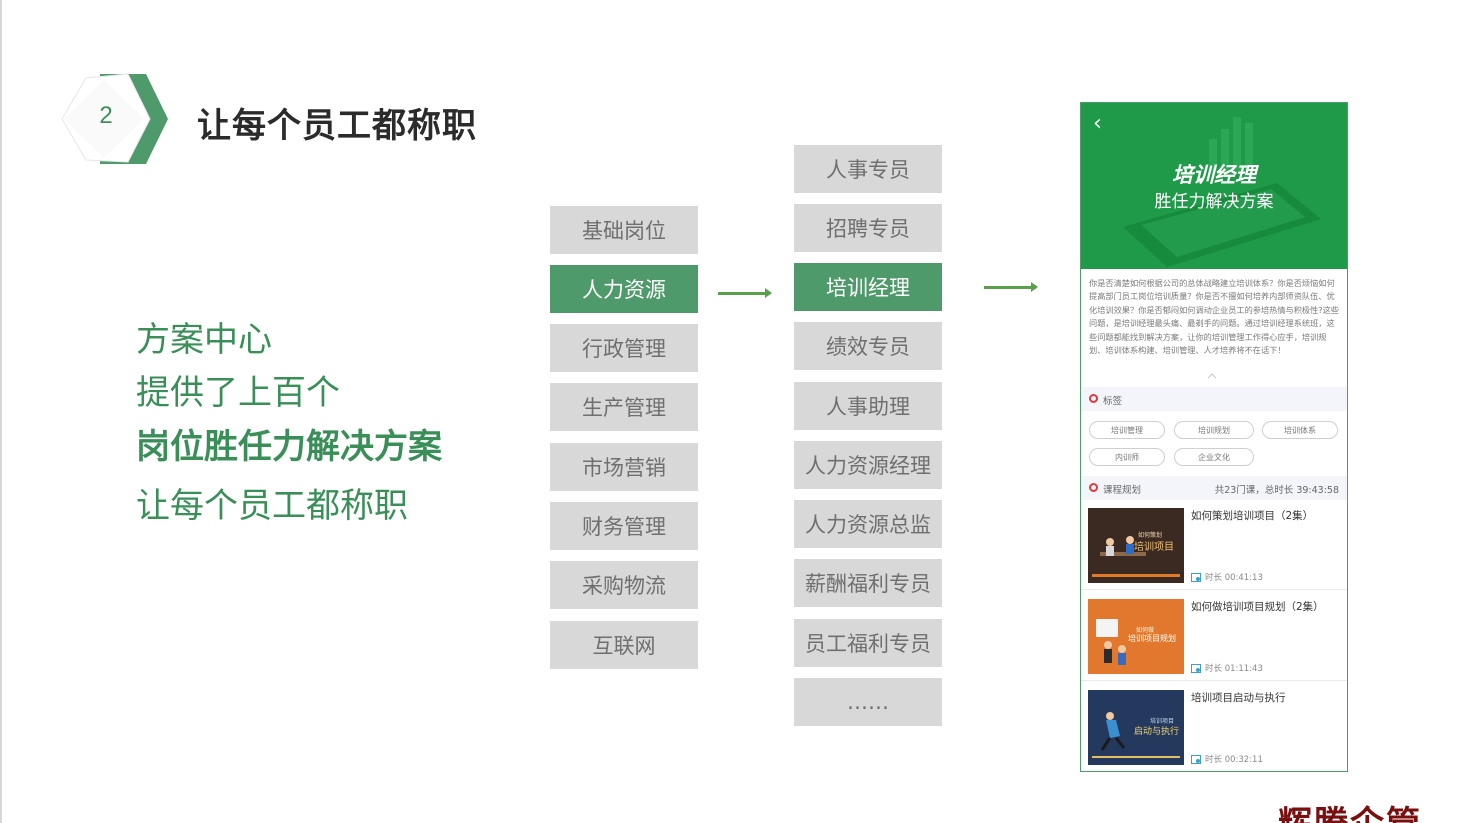  Describe the element at coordinates (1276, 490) in the screenshot. I see `plan-summary: 共23门课，总时长 39:43:58` at that location.